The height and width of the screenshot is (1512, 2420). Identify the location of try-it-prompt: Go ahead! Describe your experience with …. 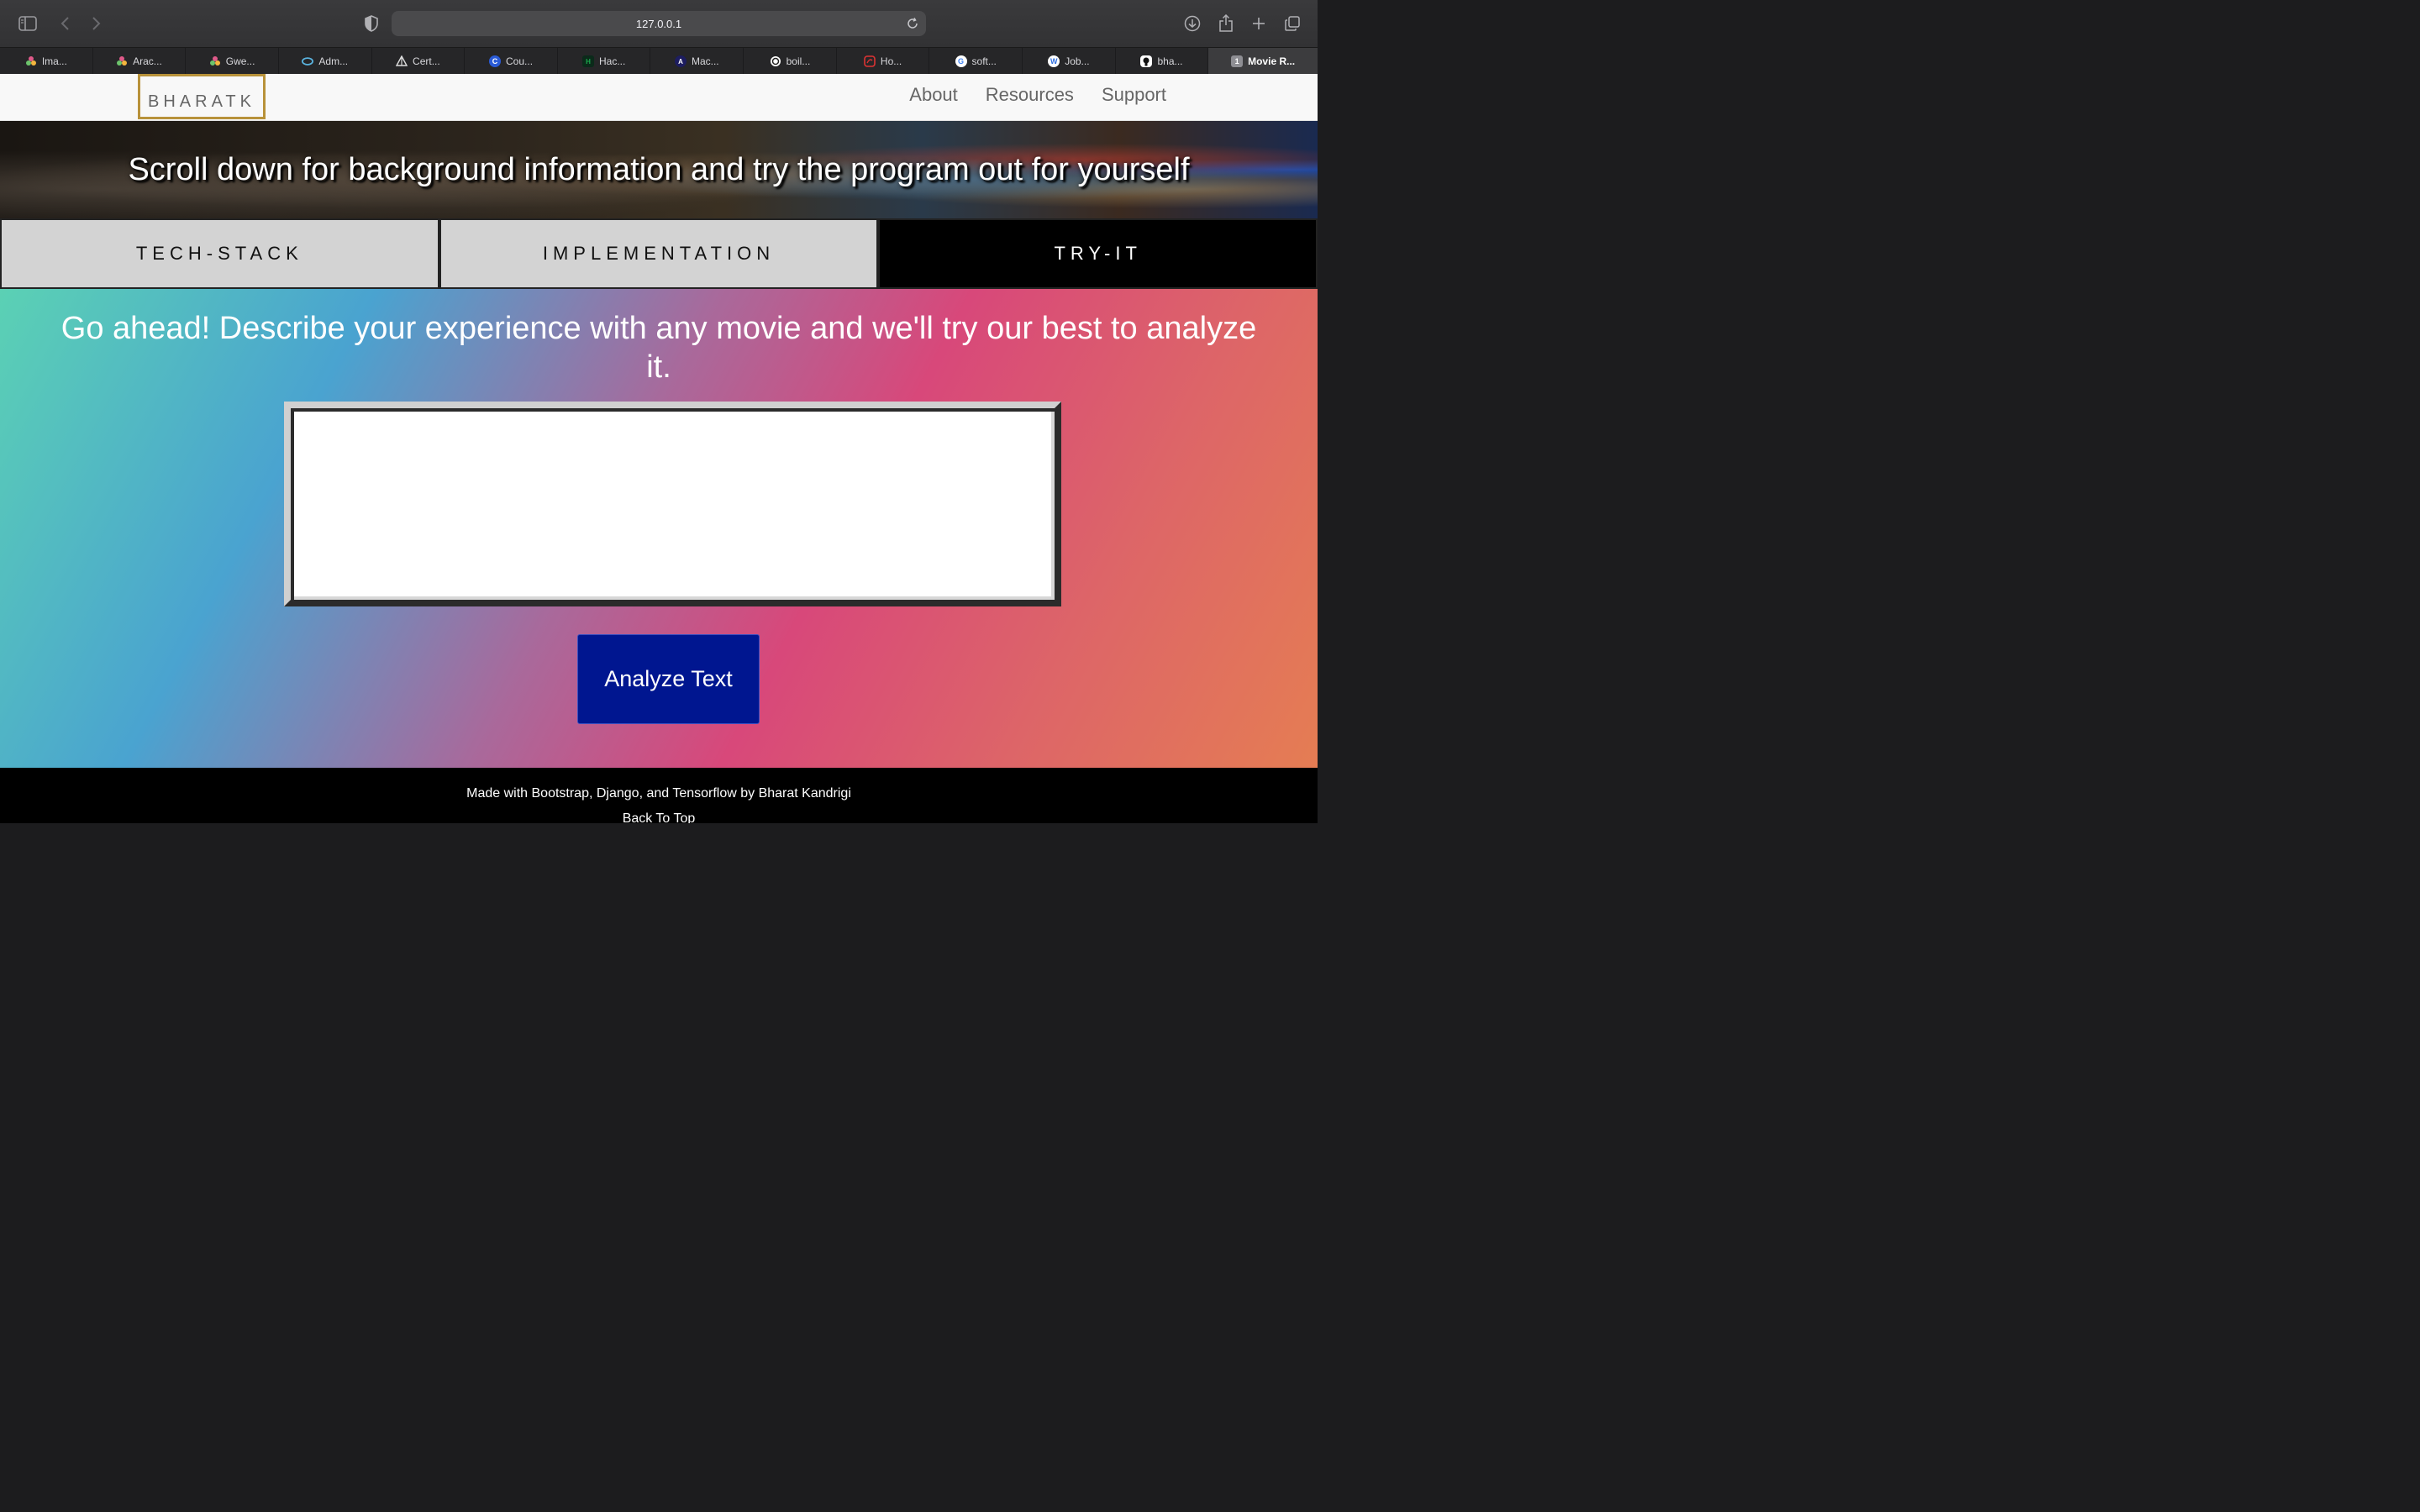
(658, 348).